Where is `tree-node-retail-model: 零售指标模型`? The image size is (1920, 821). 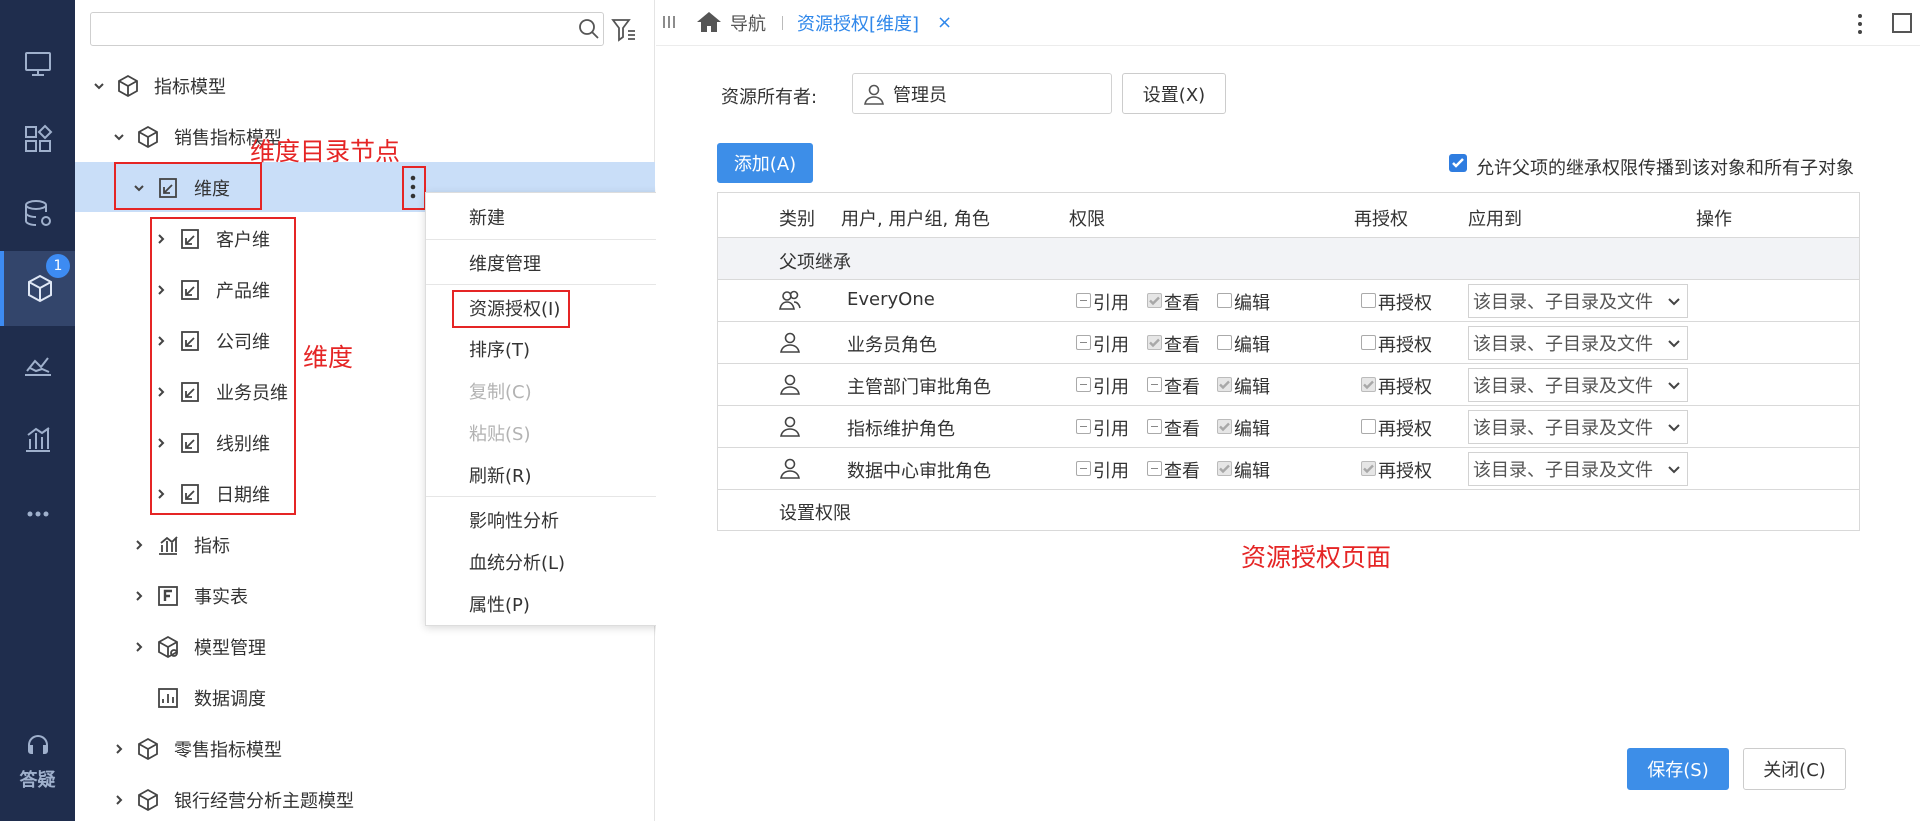
tree-node-retail-model: 零售指标模型 is located at coordinates (196, 749).